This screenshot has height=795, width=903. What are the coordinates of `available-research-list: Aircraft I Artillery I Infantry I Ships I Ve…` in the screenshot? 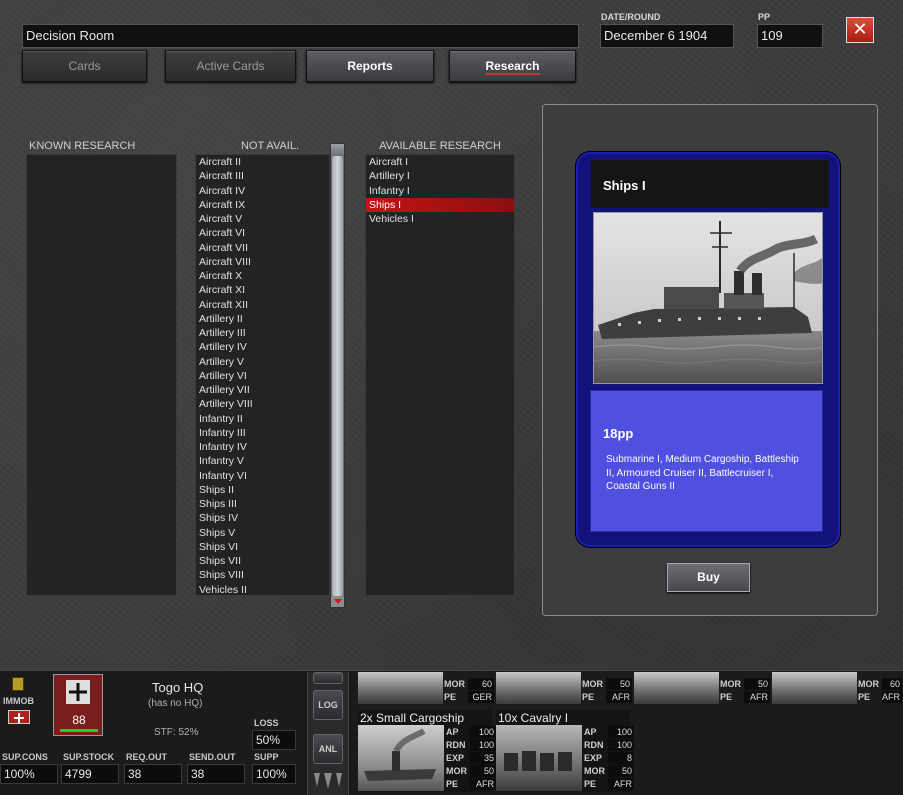 It's located at (440, 375).